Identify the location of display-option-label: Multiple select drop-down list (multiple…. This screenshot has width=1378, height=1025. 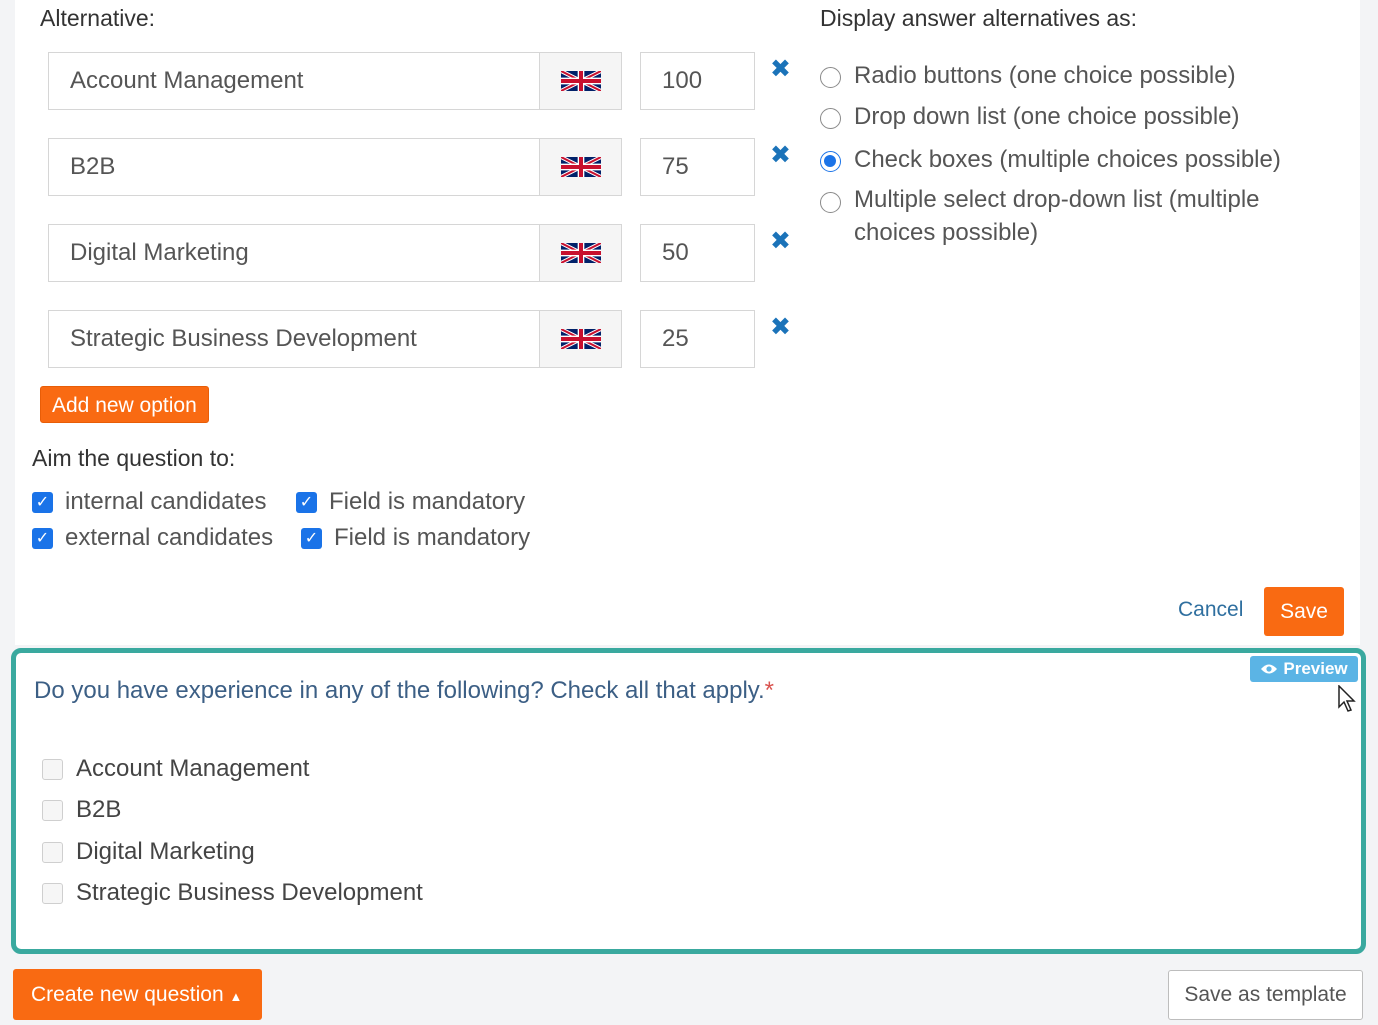
(1057, 216).